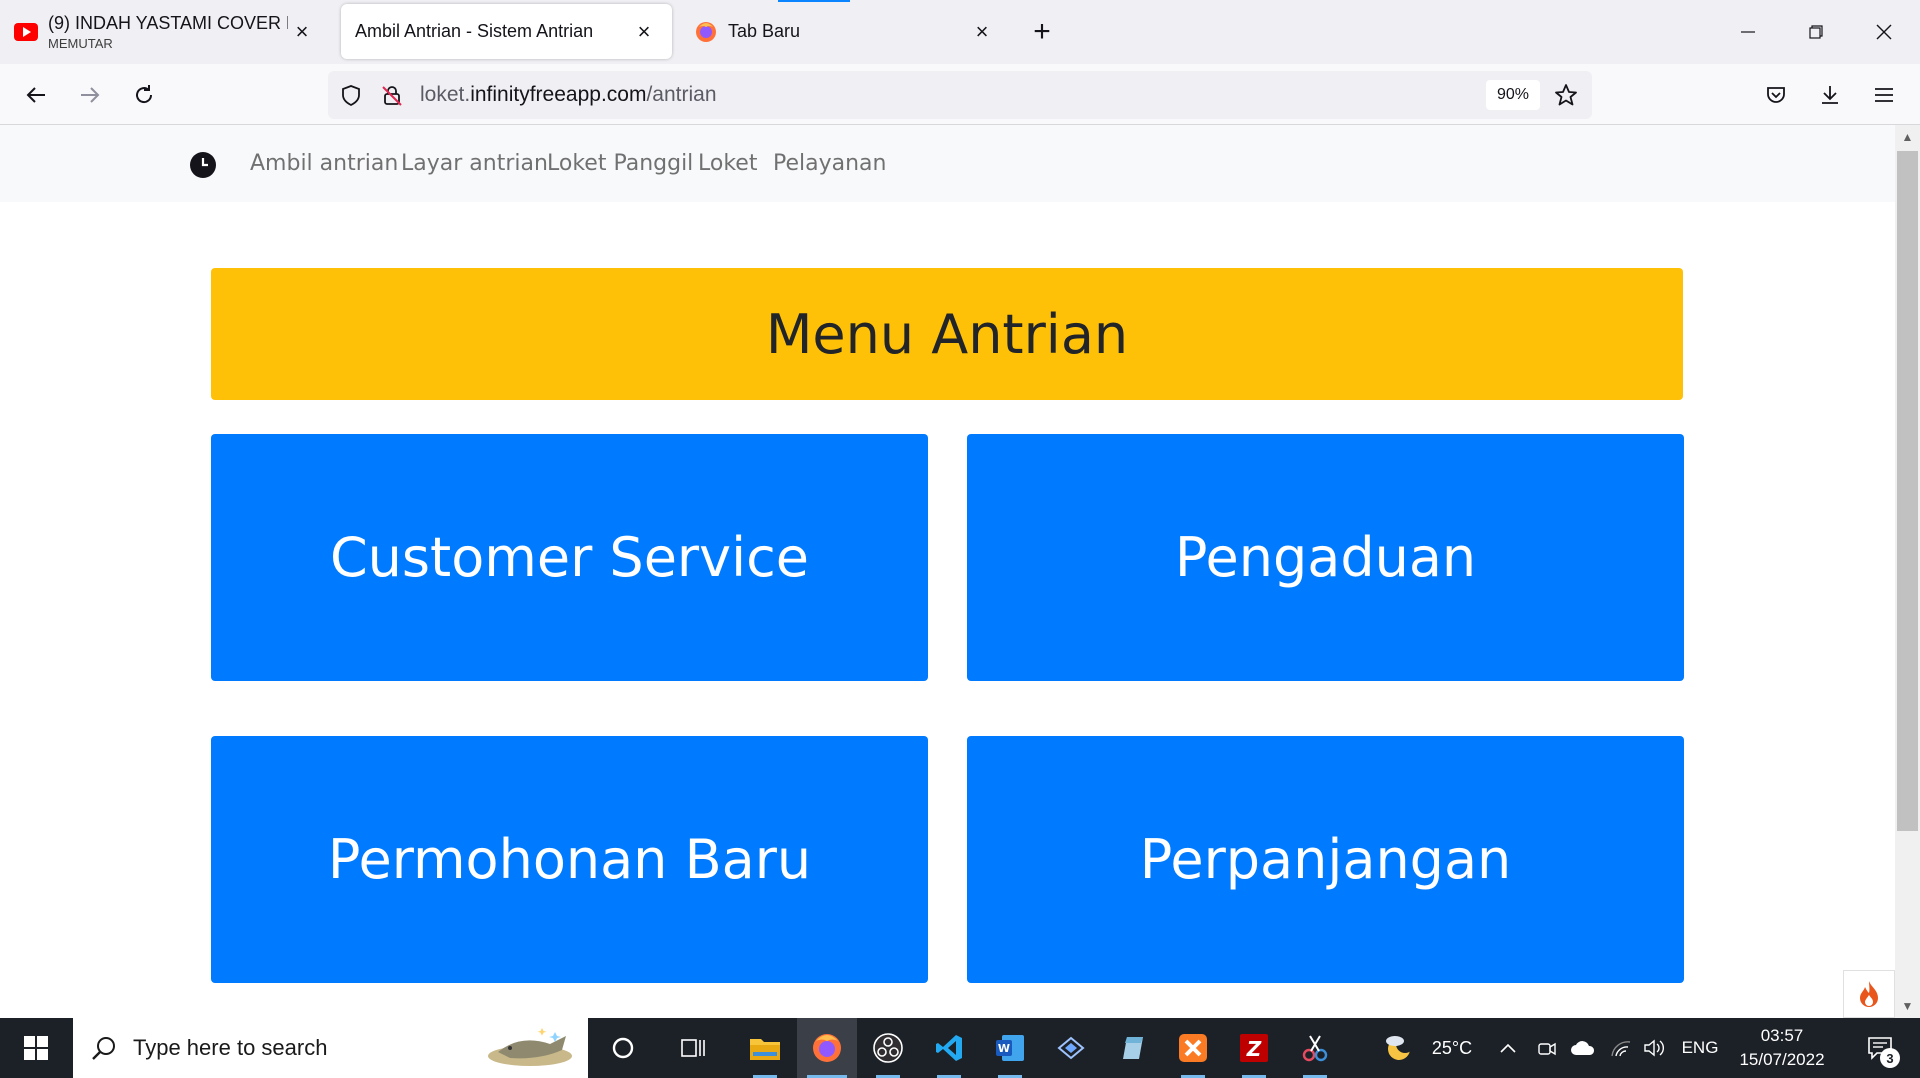 The width and height of the screenshot is (1920, 1078). Describe the element at coordinates (764, 31) in the screenshot. I see `tab-title: Tab Baru` at that location.